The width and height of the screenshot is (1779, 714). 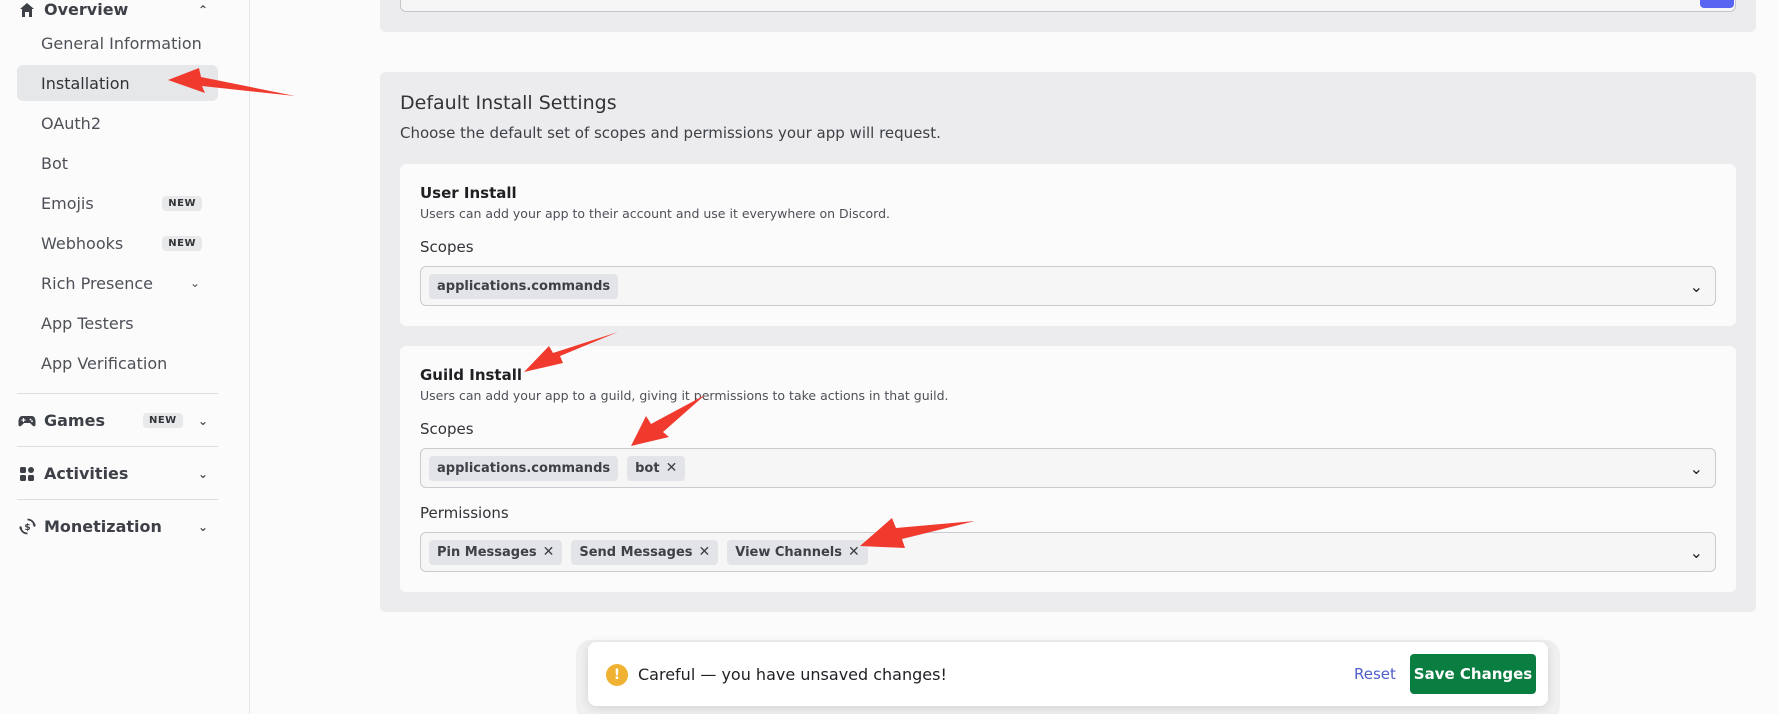 What do you see at coordinates (67, 203) in the screenshot?
I see `sidebar-item-label: Emojis` at bounding box center [67, 203].